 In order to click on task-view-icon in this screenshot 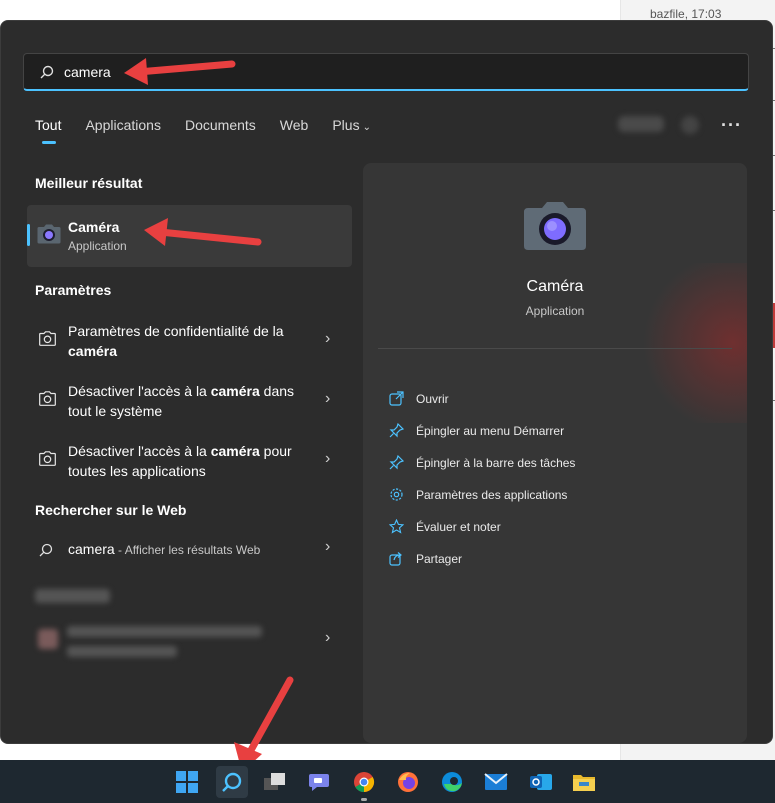, I will do `click(275, 782)`.